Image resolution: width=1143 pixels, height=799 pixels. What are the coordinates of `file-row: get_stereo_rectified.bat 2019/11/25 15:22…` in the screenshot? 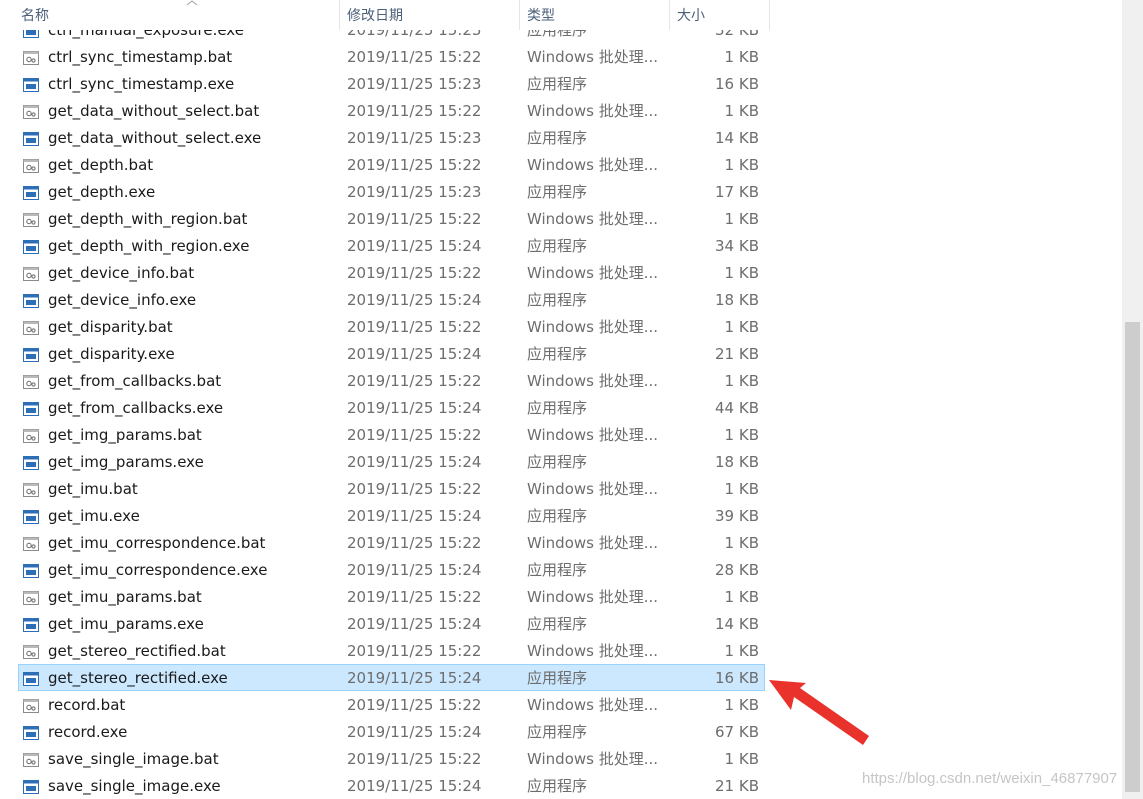 It's located at (391, 650).